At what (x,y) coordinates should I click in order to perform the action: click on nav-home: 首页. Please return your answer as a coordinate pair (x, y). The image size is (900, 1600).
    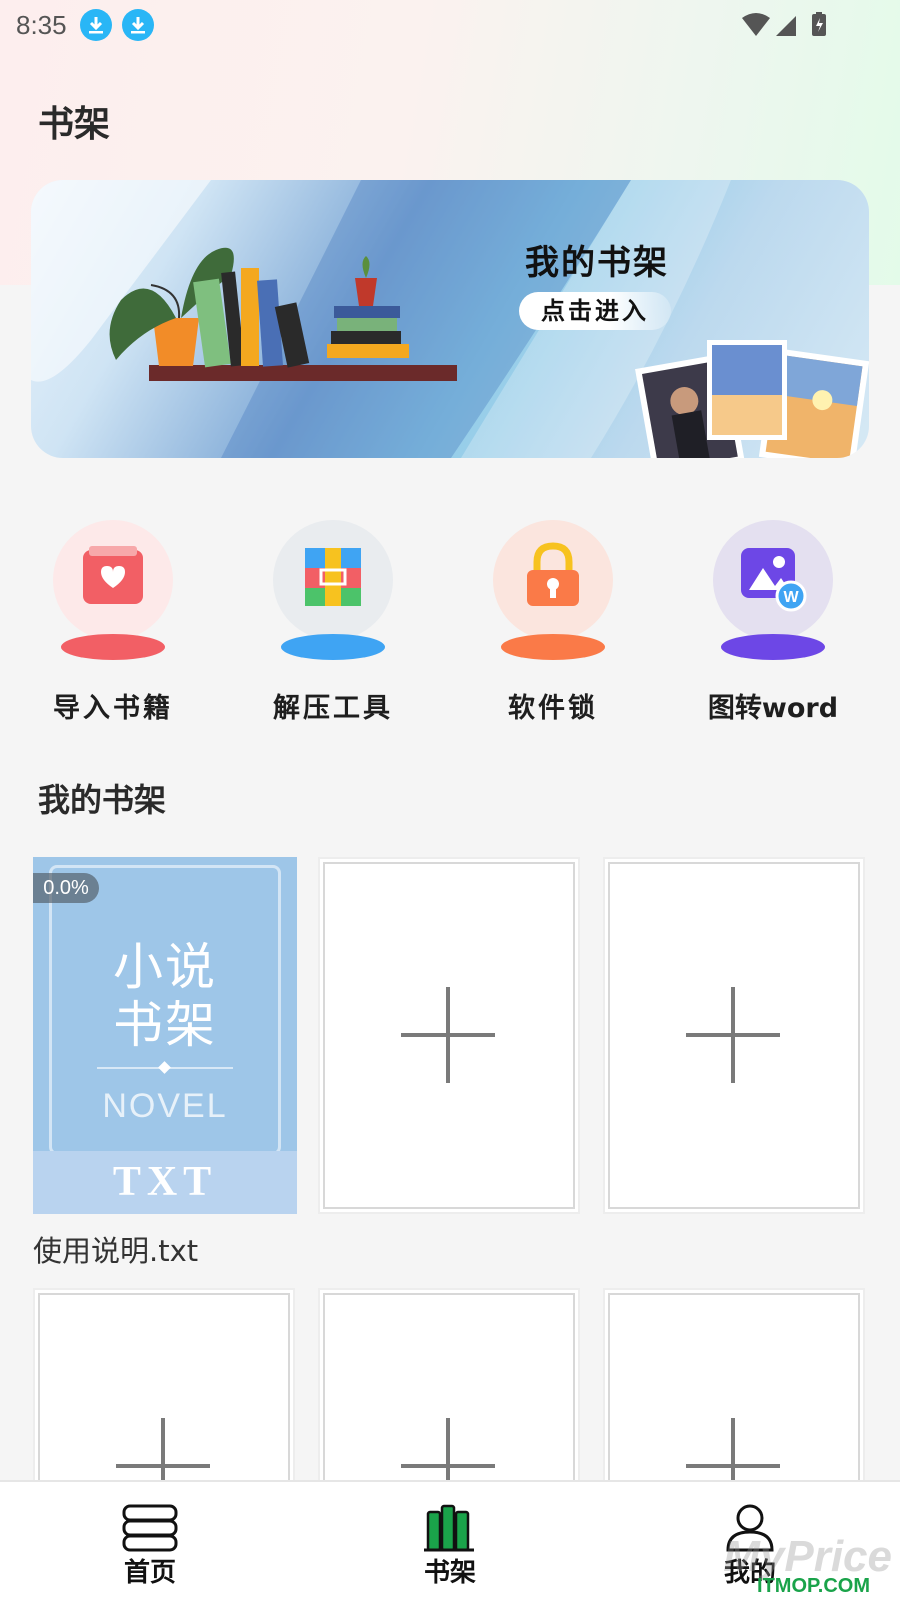
    Looking at the image, I should click on (150, 1541).